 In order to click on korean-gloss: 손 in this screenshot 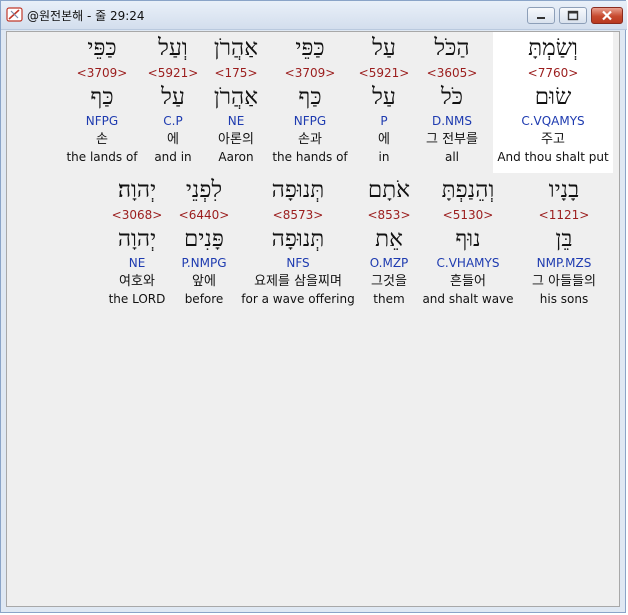, I will do `click(102, 139)`.